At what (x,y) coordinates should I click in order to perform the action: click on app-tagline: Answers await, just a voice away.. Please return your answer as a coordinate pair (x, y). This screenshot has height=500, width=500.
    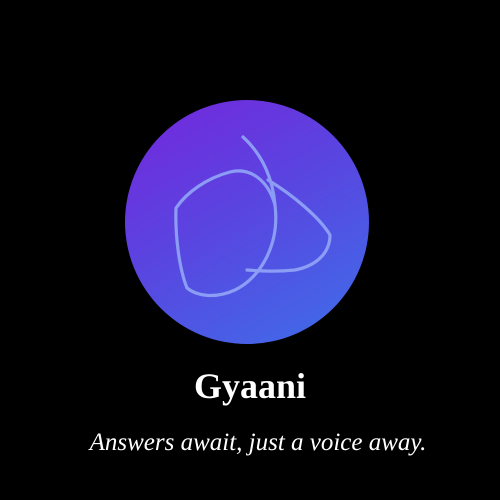
    Looking at the image, I should click on (258, 442).